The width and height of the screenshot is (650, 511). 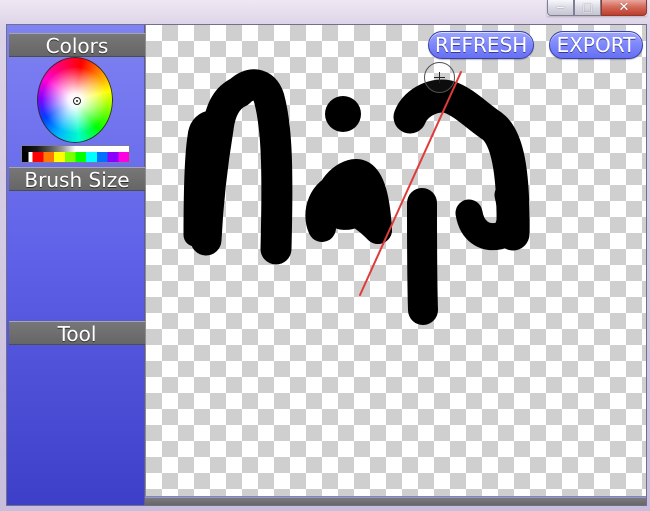 I want to click on window-close-icon: ✕, so click(x=624, y=7).